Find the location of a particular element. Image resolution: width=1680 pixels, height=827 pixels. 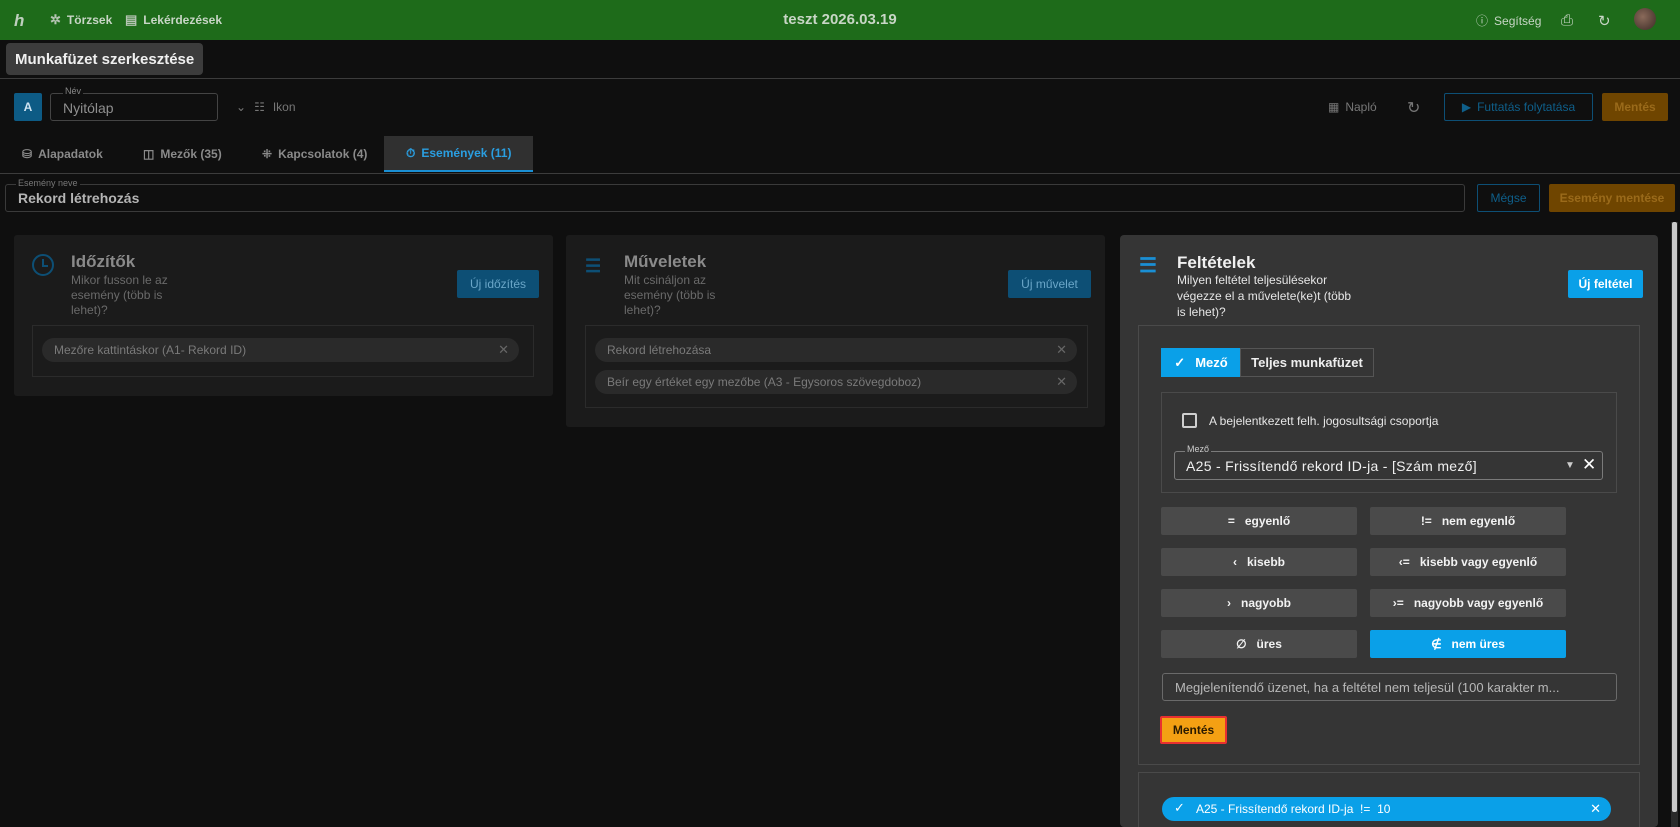

op-empty-button: ∅ üres is located at coordinates (1259, 644).